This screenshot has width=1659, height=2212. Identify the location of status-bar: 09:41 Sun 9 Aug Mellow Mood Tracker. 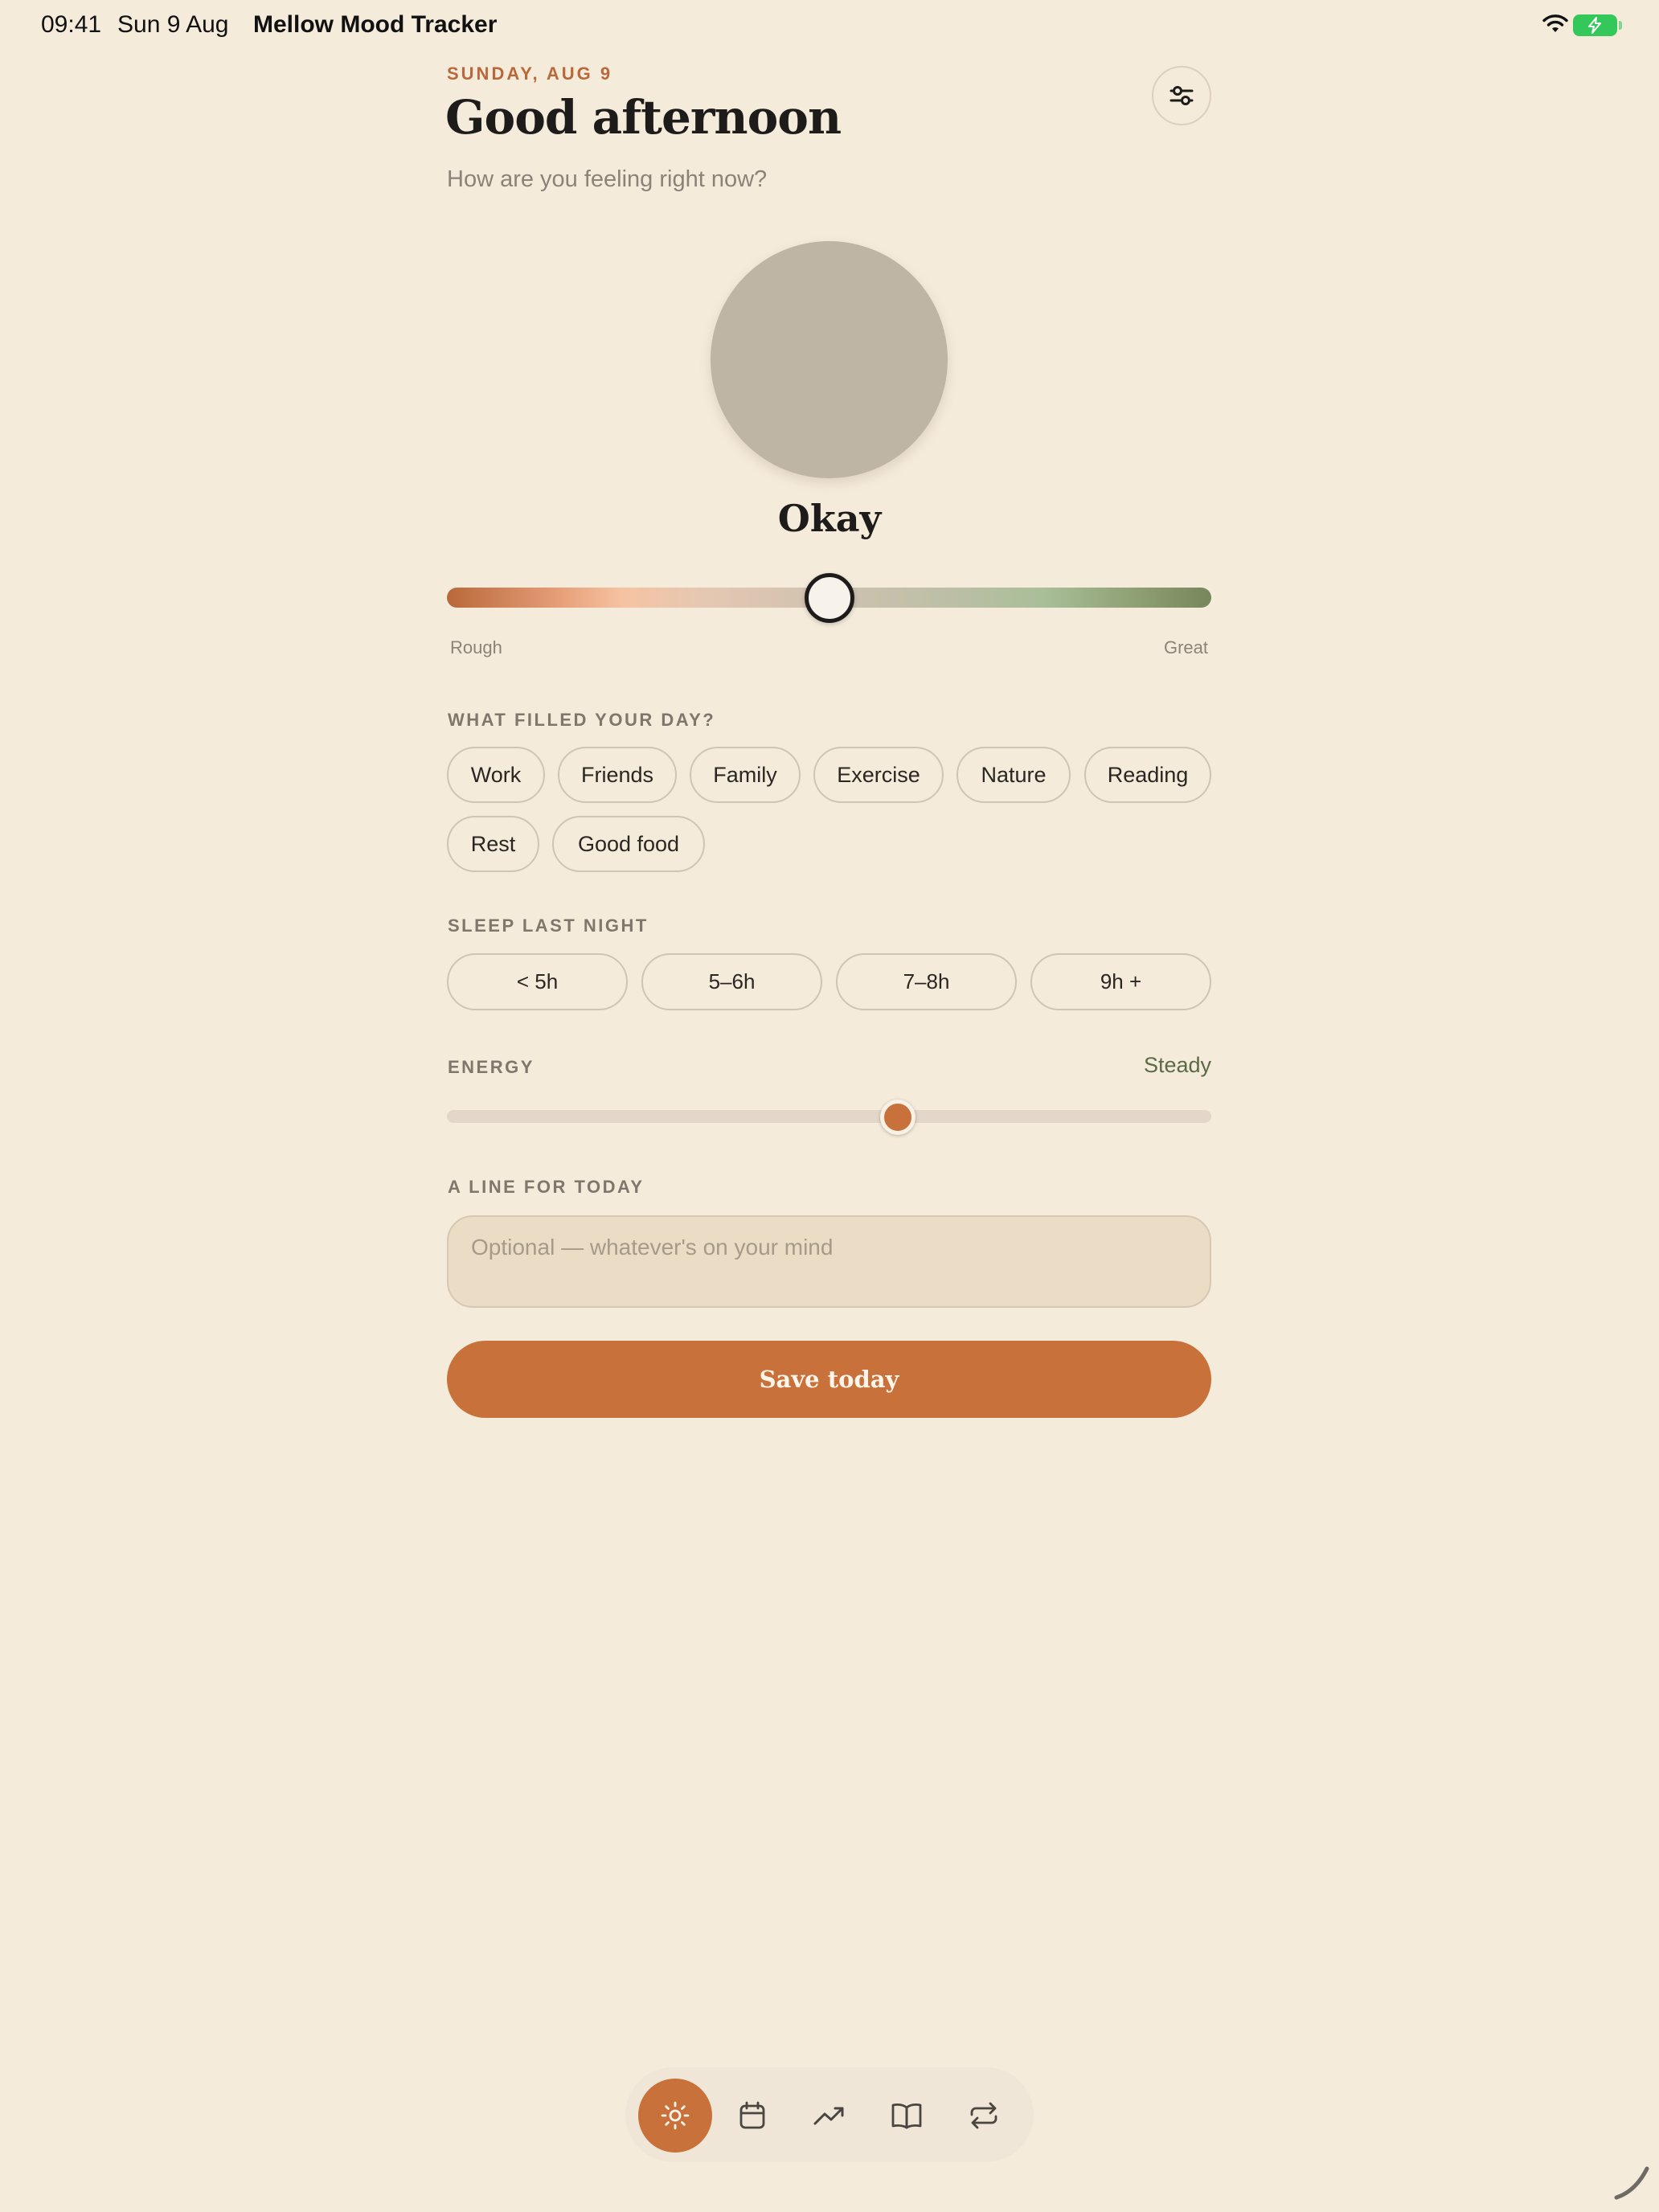
(829, 25).